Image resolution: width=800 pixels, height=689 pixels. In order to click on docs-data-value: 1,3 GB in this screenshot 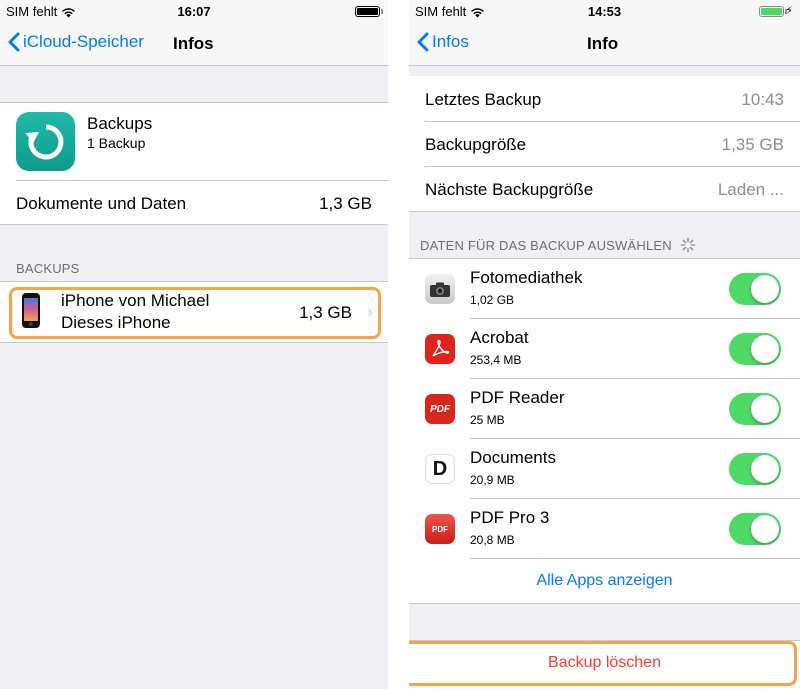, I will do `click(345, 203)`.